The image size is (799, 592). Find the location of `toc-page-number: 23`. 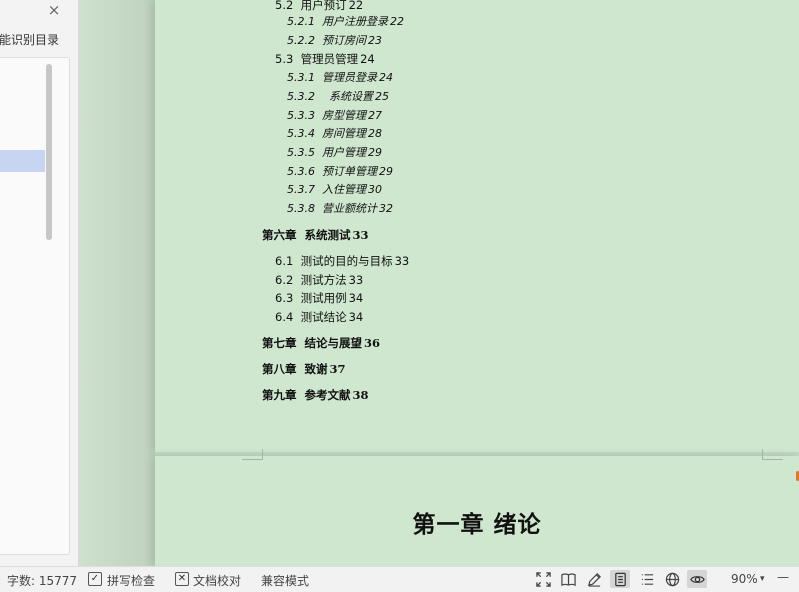

toc-page-number: 23 is located at coordinates (374, 40).